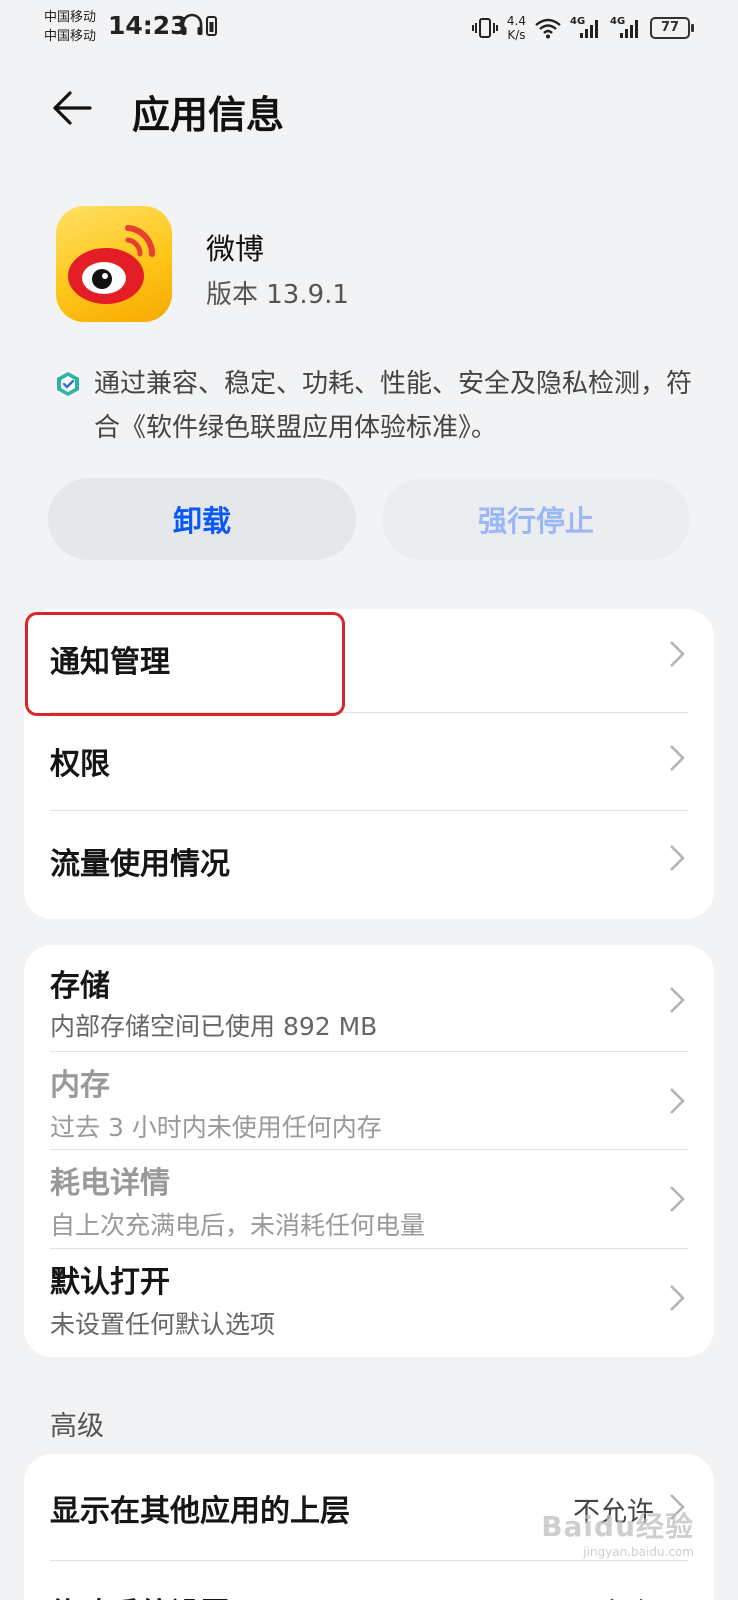 Image resolution: width=738 pixels, height=1600 pixels. What do you see at coordinates (140, 1594) in the screenshot?
I see `row-label: 修改系统设置` at bounding box center [140, 1594].